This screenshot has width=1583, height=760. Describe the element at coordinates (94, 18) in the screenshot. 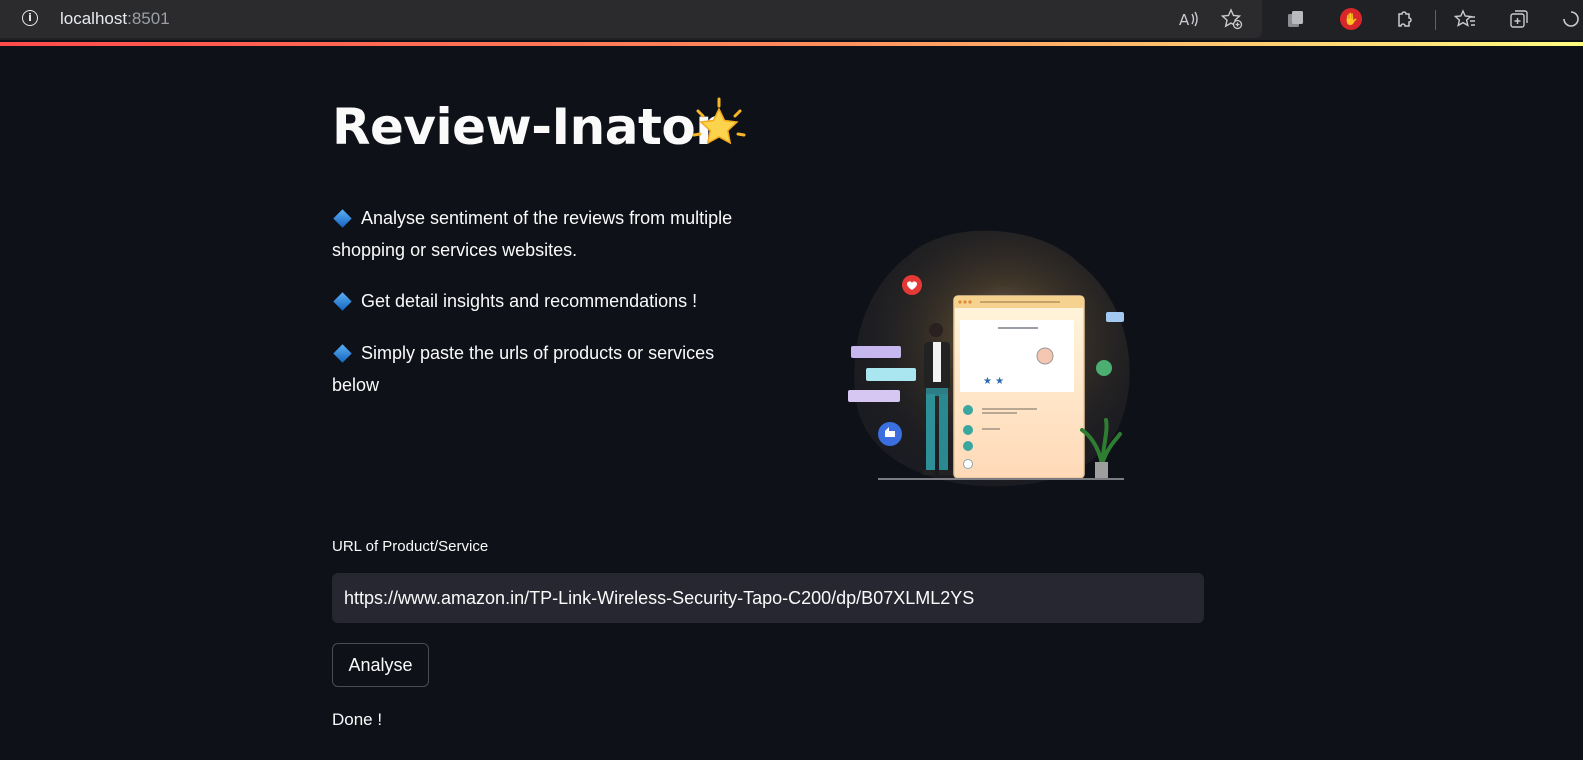

I see `url-host: localhost` at that location.